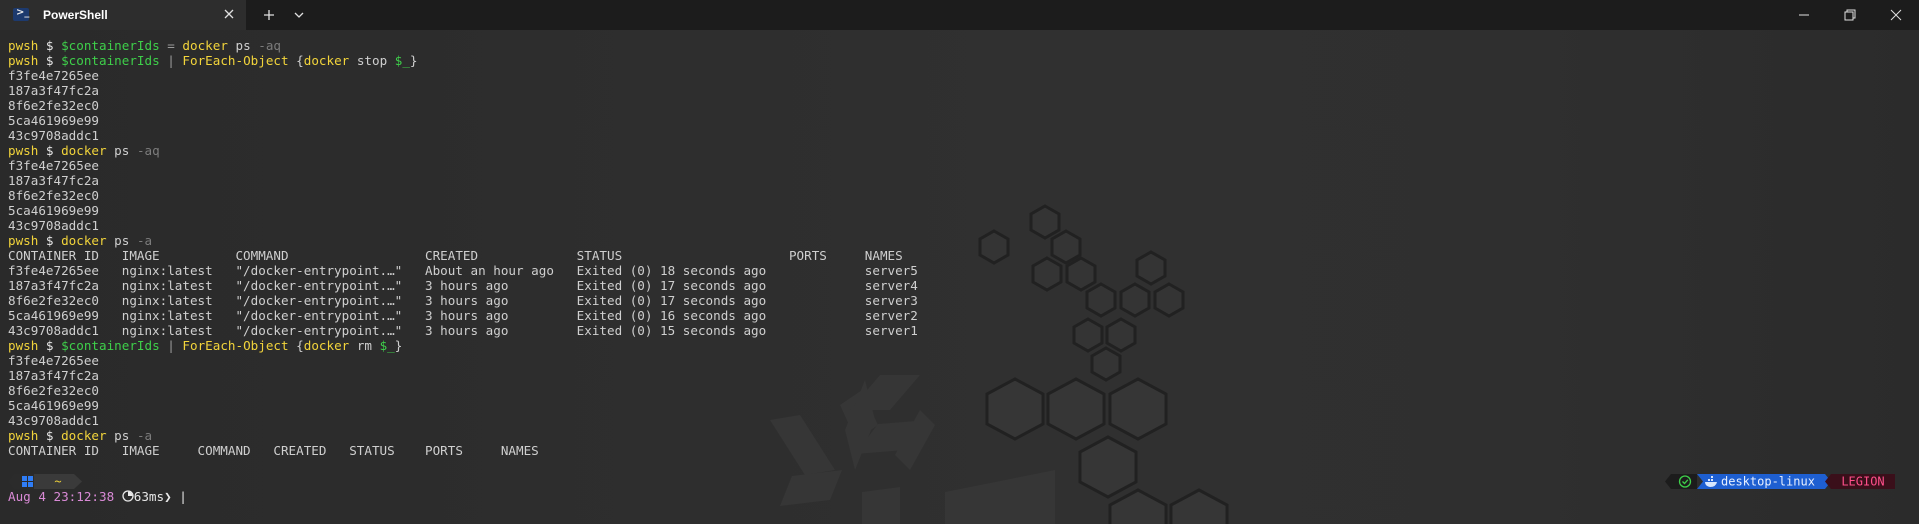  I want to click on terminal-token: =, so click(171, 45).